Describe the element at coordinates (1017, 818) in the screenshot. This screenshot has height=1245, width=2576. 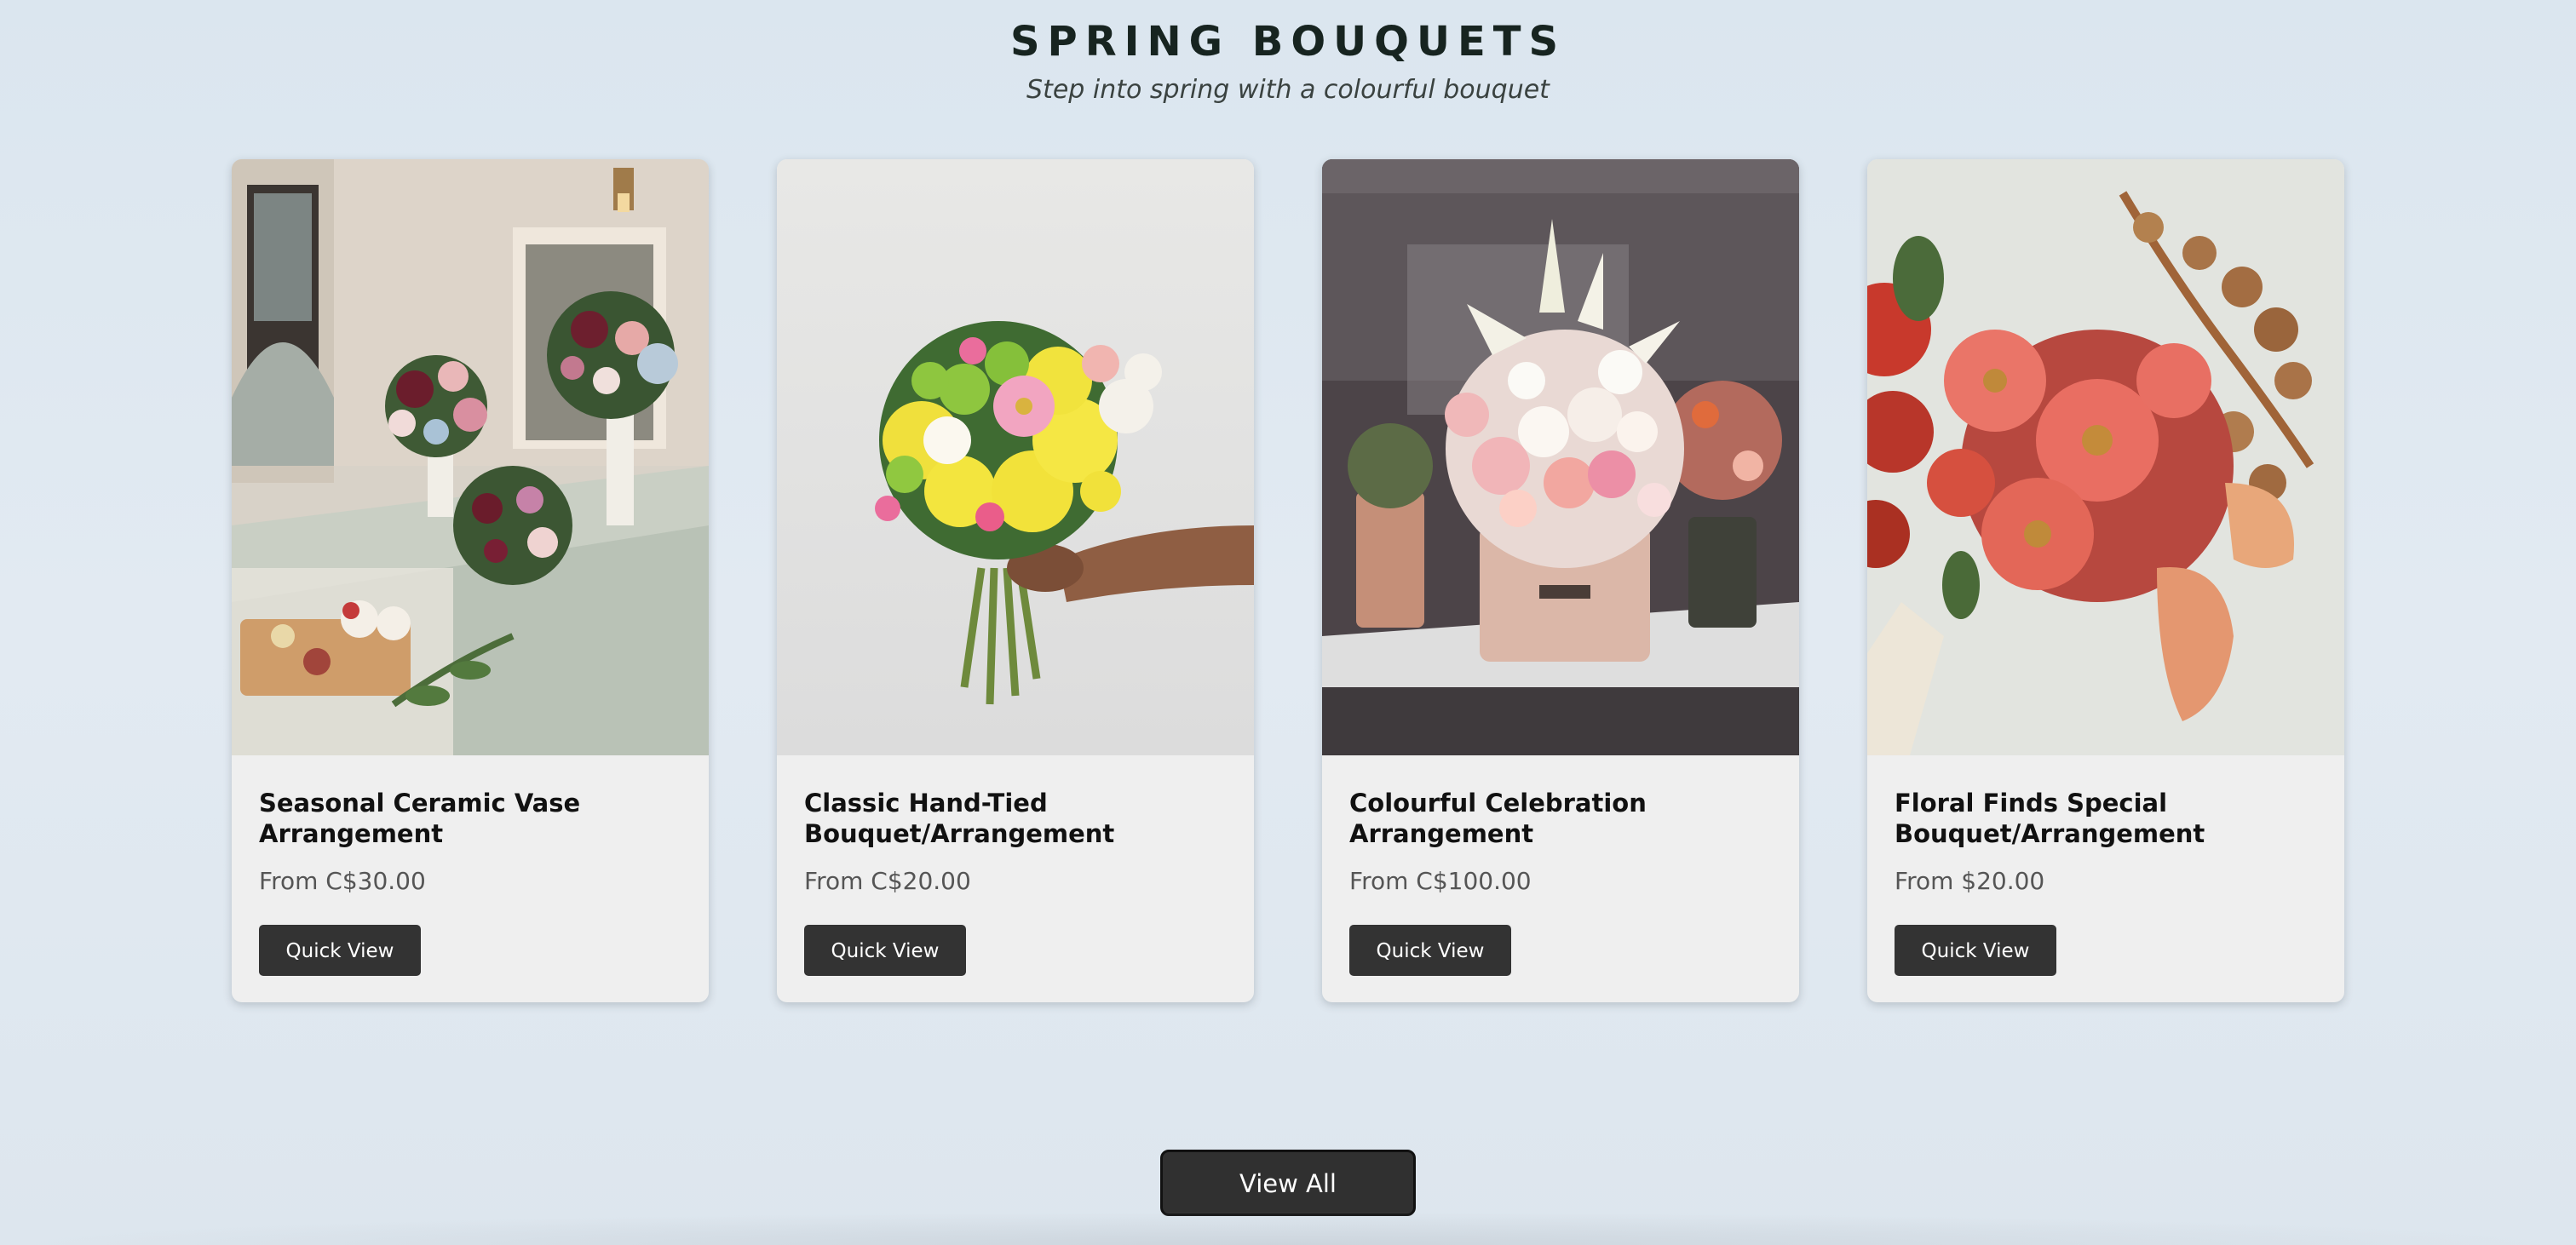
I see `product-name: Classic Hand-Tied Bouquet/Arrangement` at that location.